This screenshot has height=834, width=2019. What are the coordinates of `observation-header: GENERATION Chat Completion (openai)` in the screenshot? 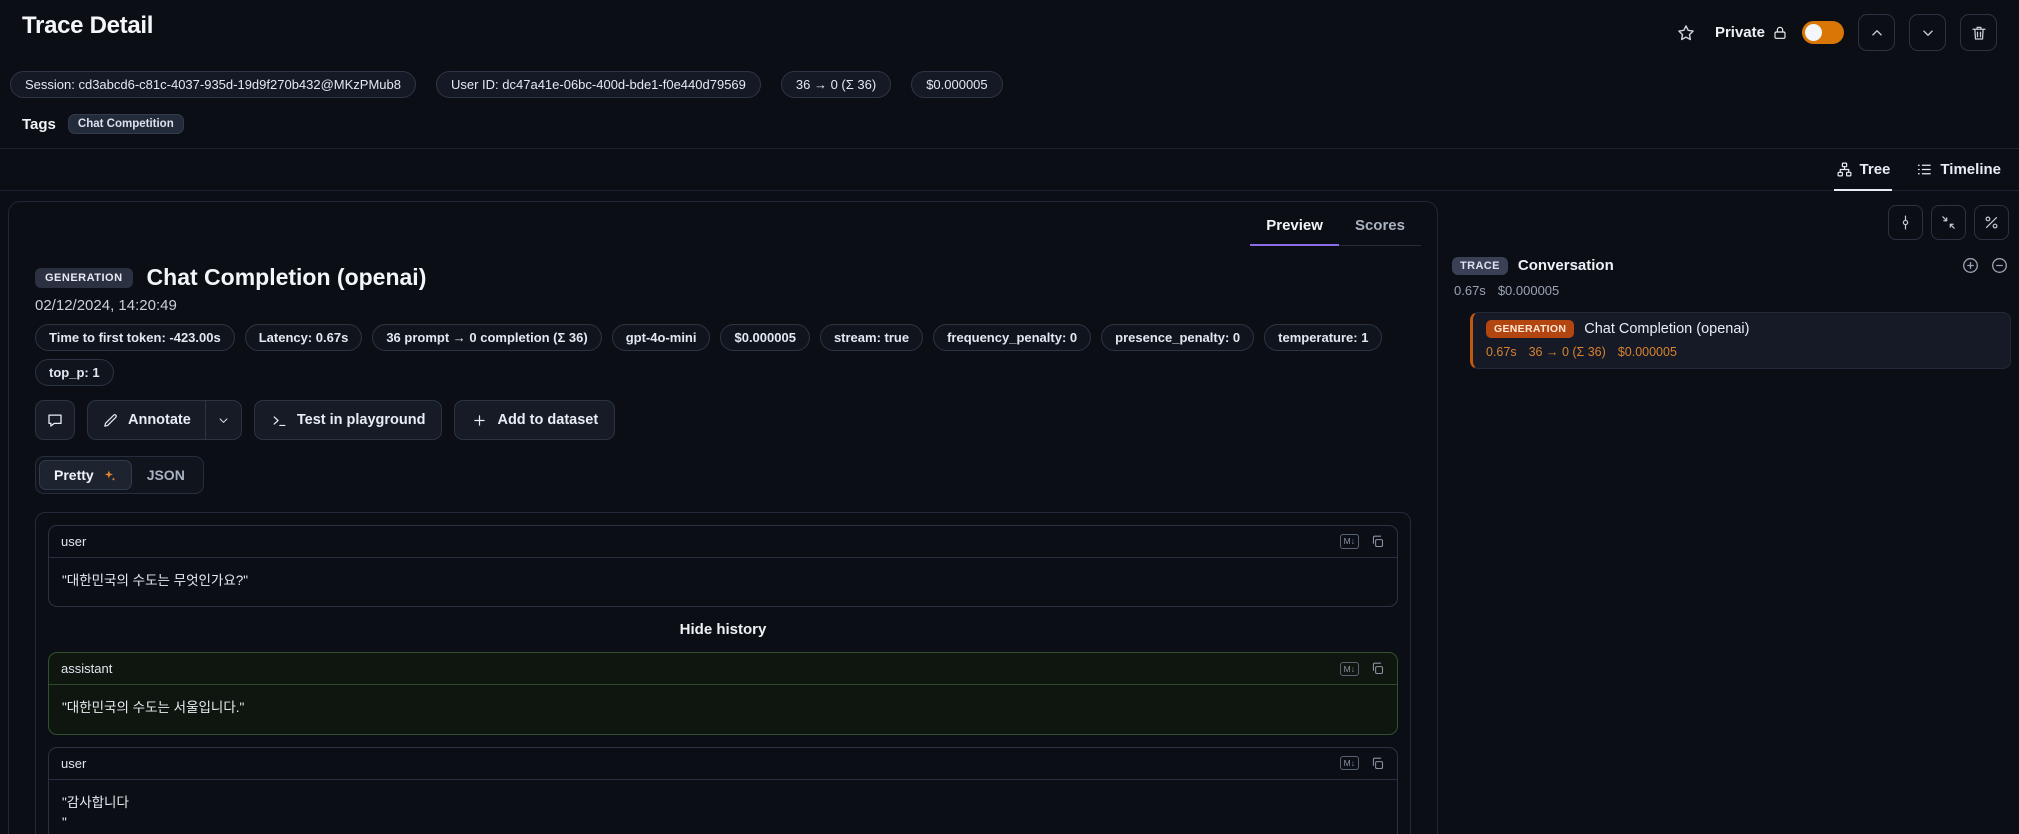 It's located at (723, 277).